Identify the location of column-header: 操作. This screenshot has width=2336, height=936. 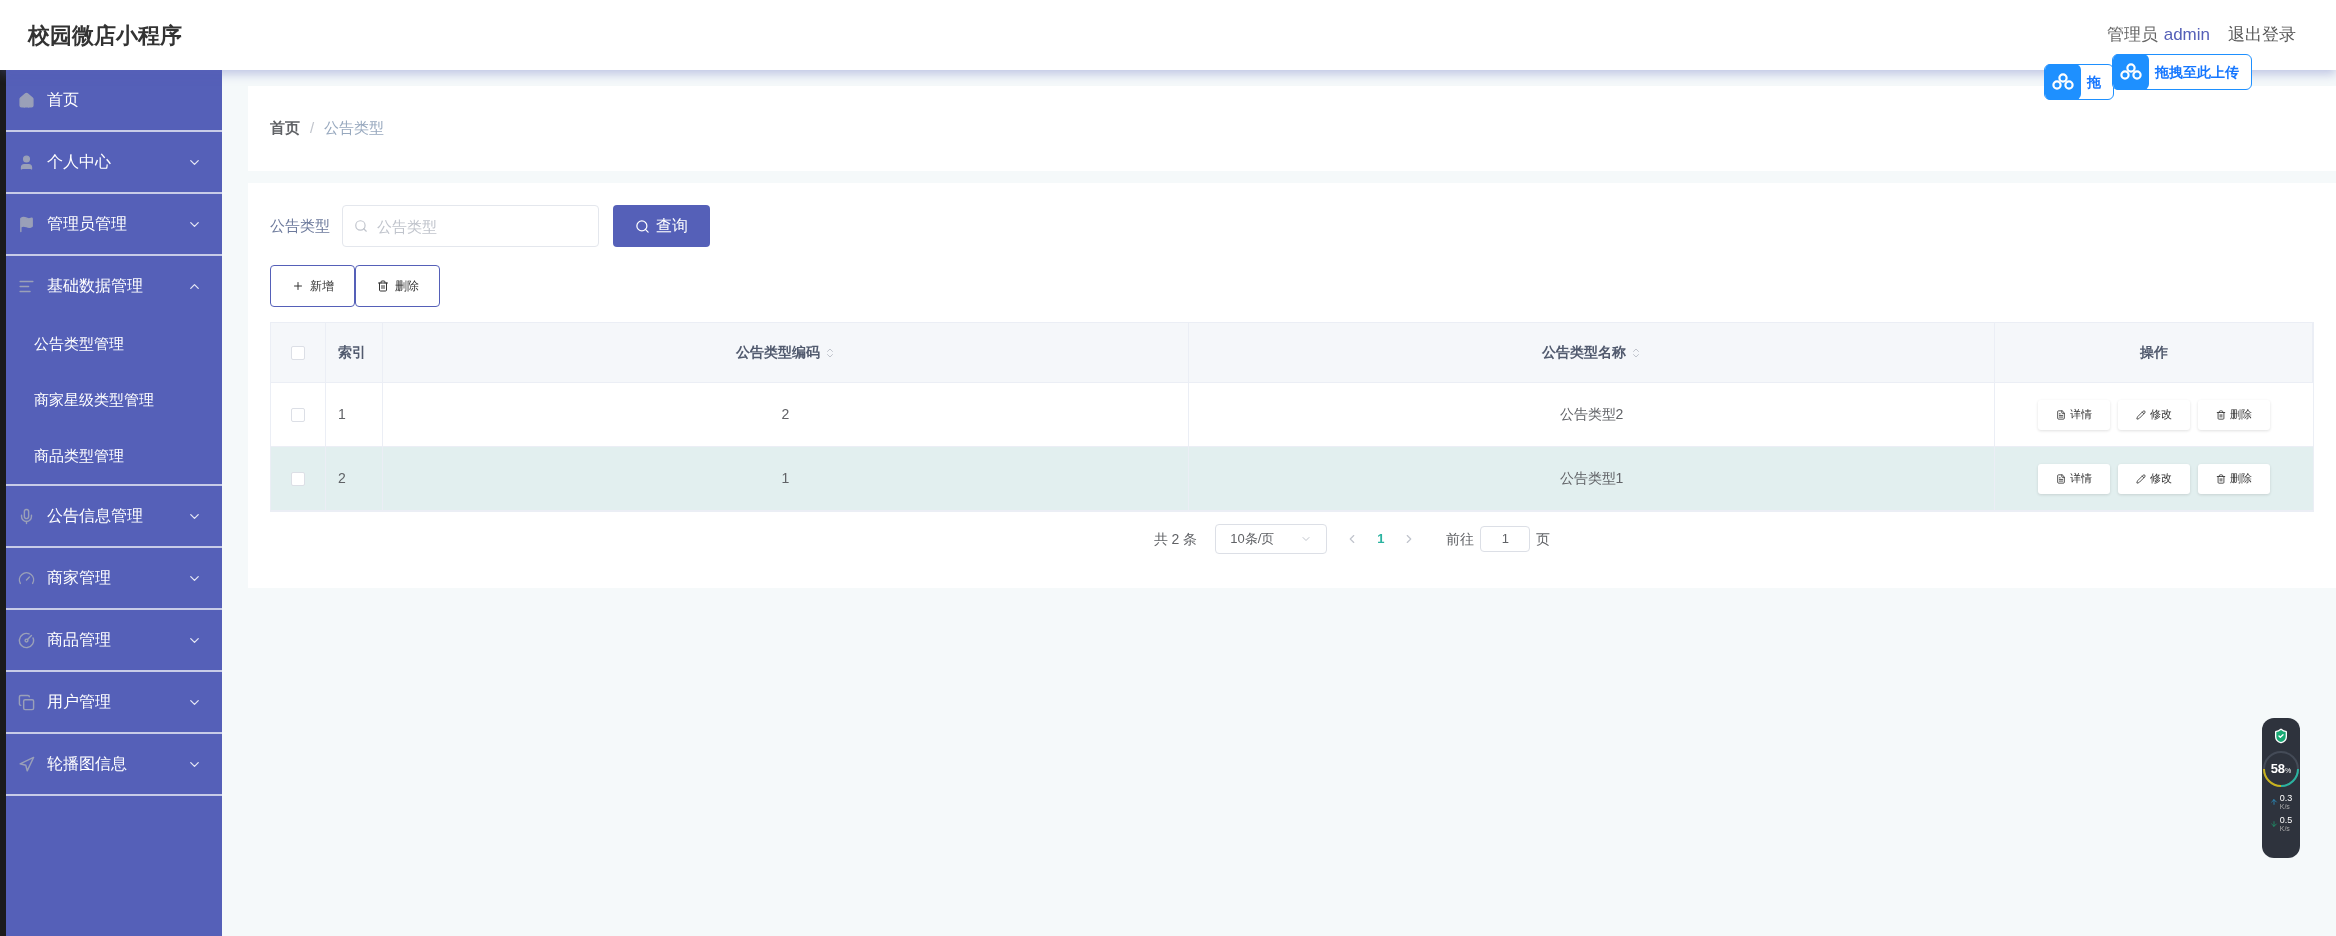
(2153, 352).